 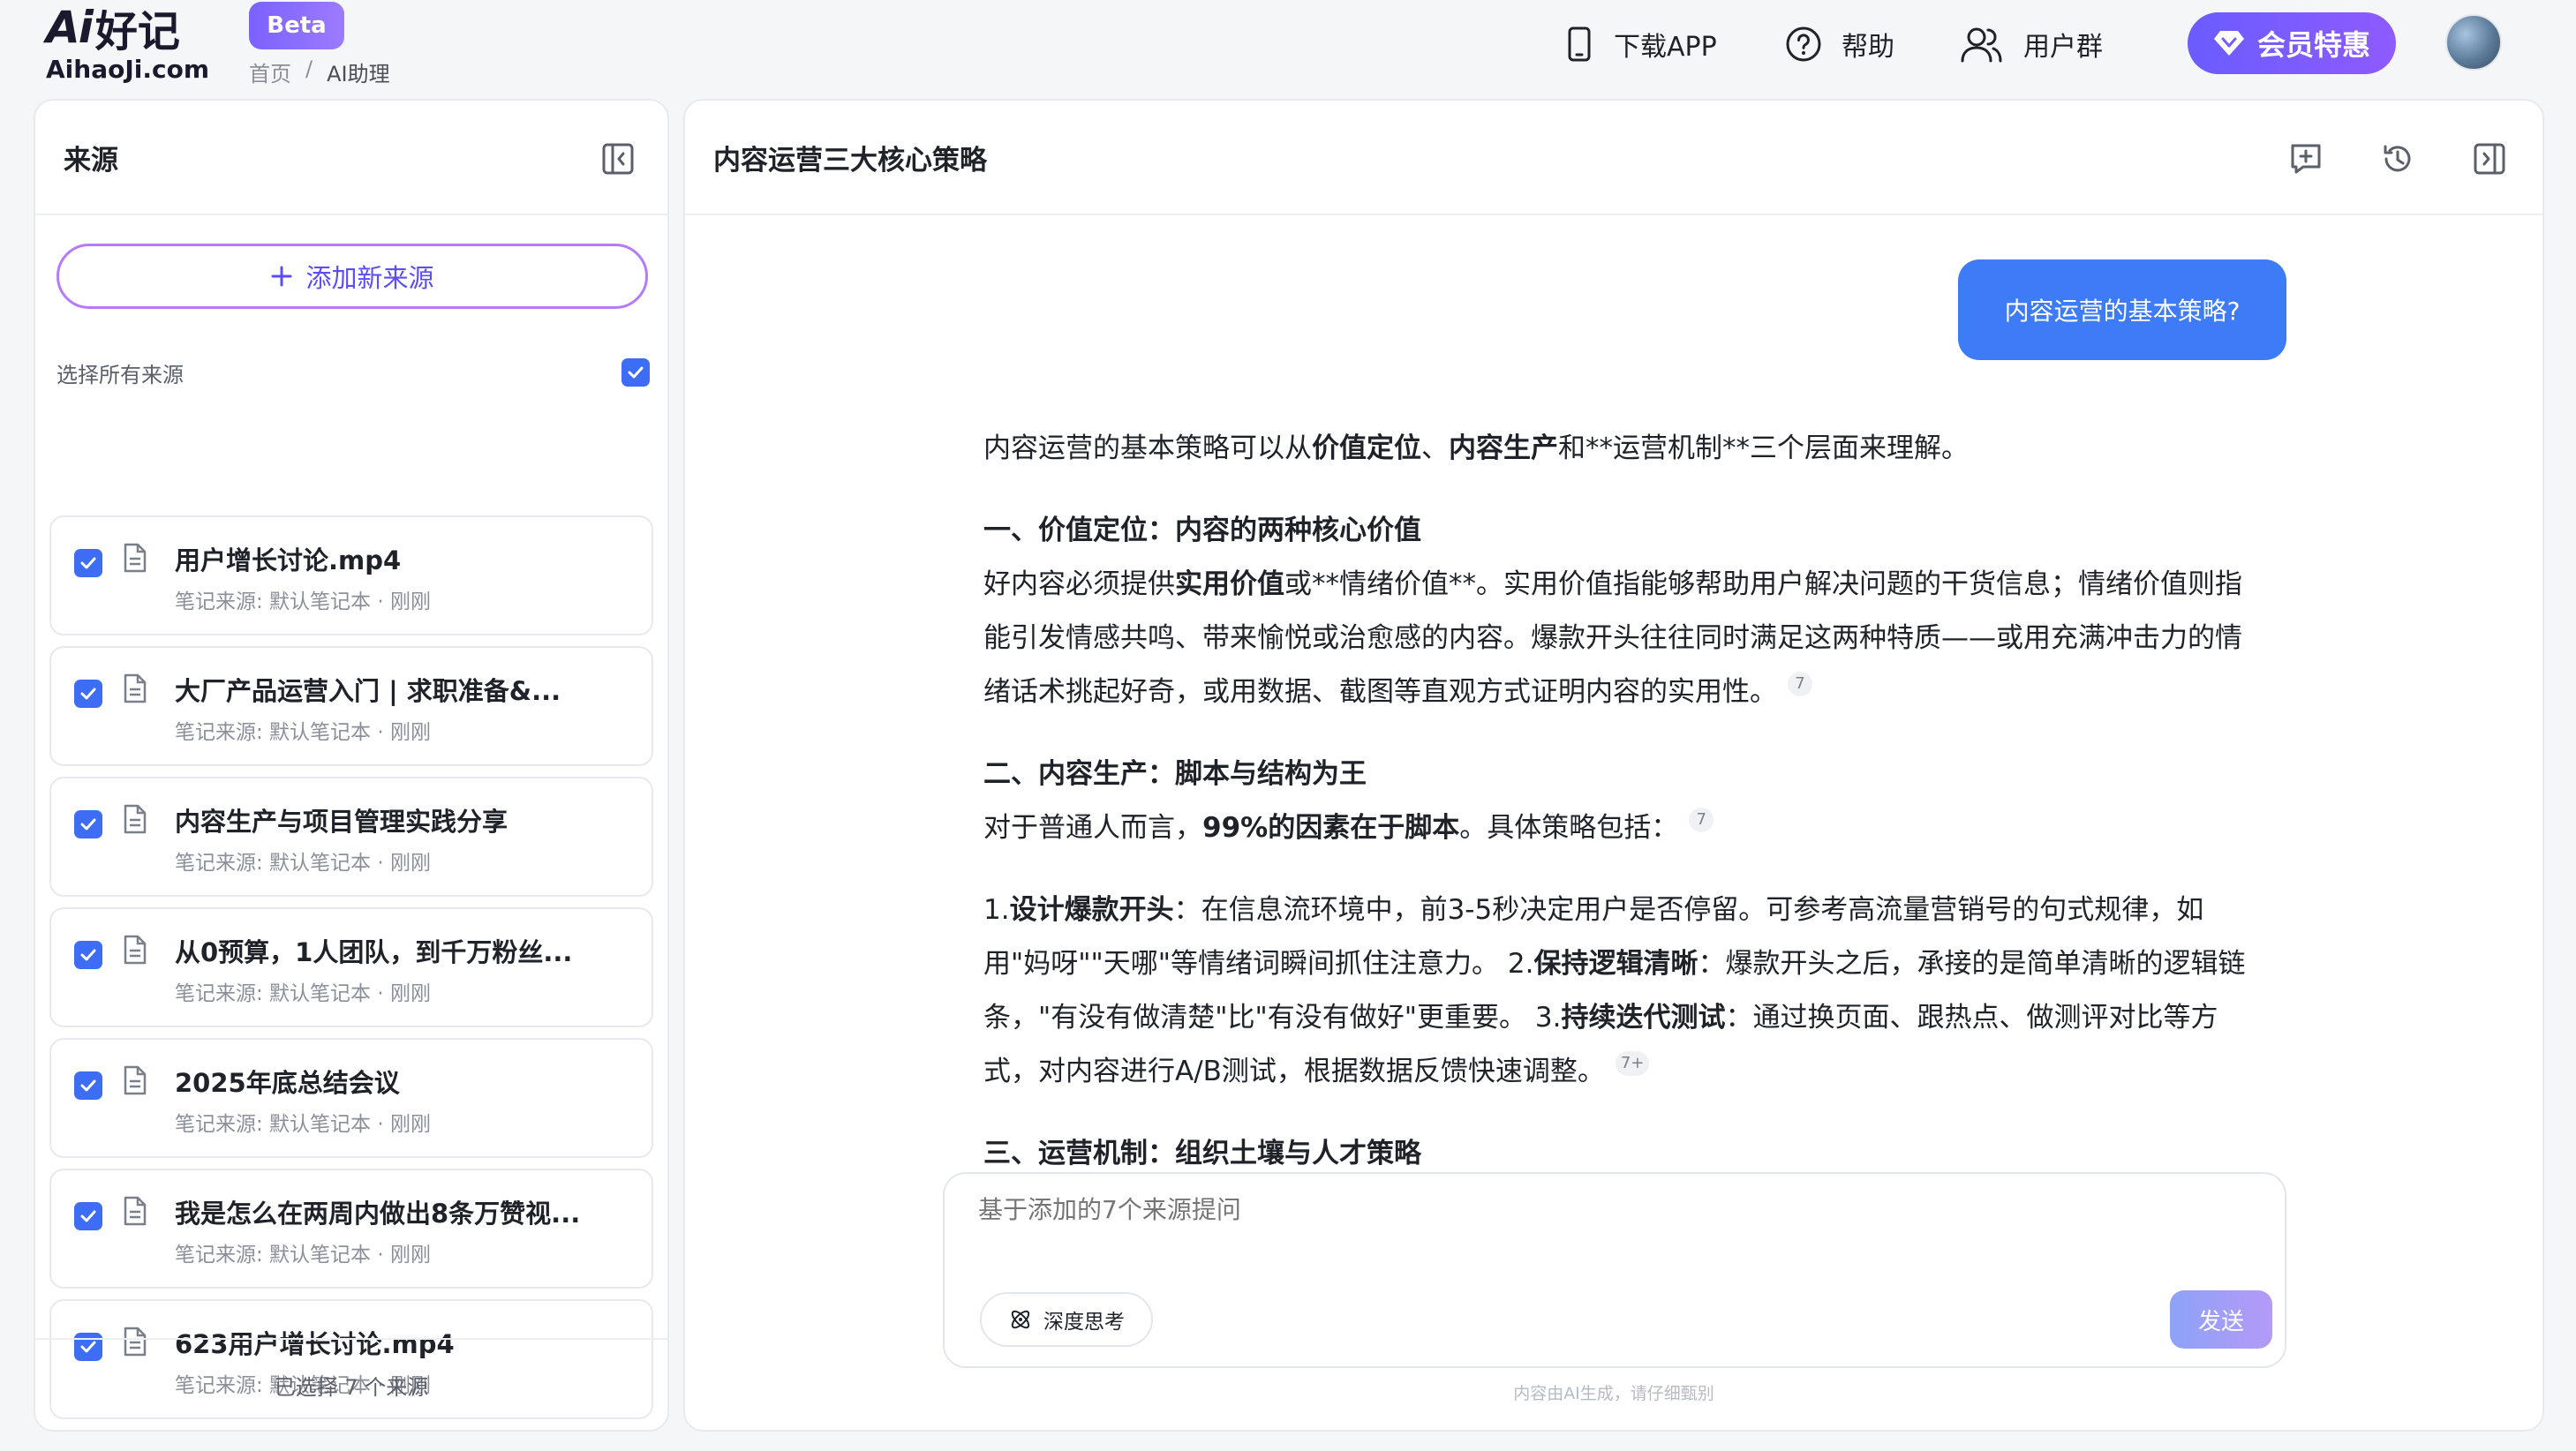 I want to click on answer-text: 、, so click(x=1435, y=448).